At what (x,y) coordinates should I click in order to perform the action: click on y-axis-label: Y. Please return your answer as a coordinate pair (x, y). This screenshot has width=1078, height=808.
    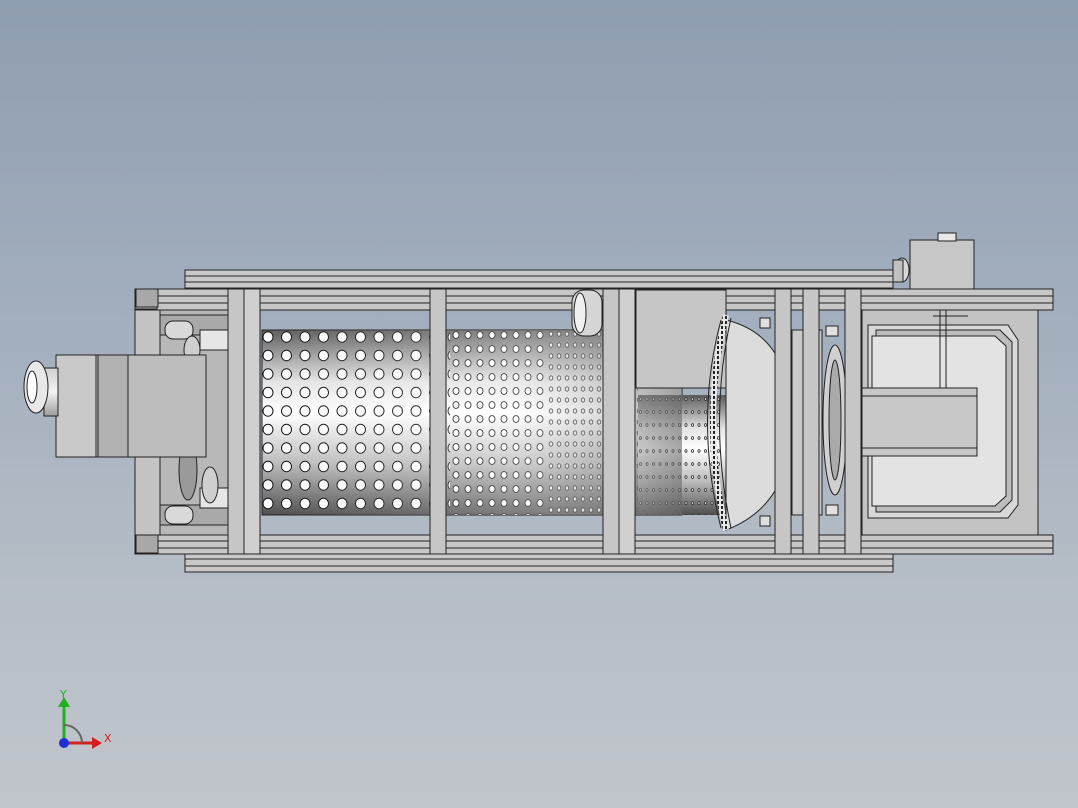
    Looking at the image, I should click on (63, 694).